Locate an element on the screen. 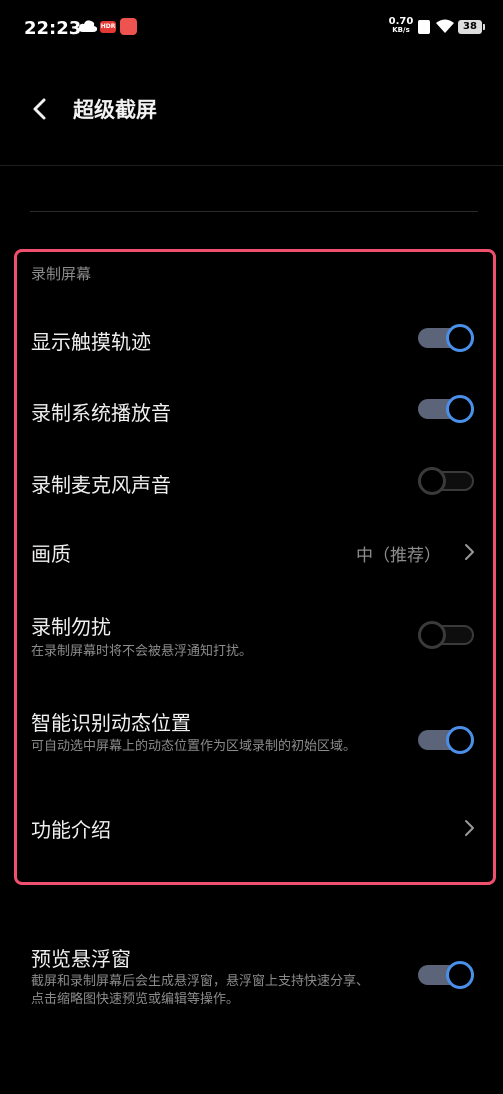  setting-title: 画质 is located at coordinates (51, 554).